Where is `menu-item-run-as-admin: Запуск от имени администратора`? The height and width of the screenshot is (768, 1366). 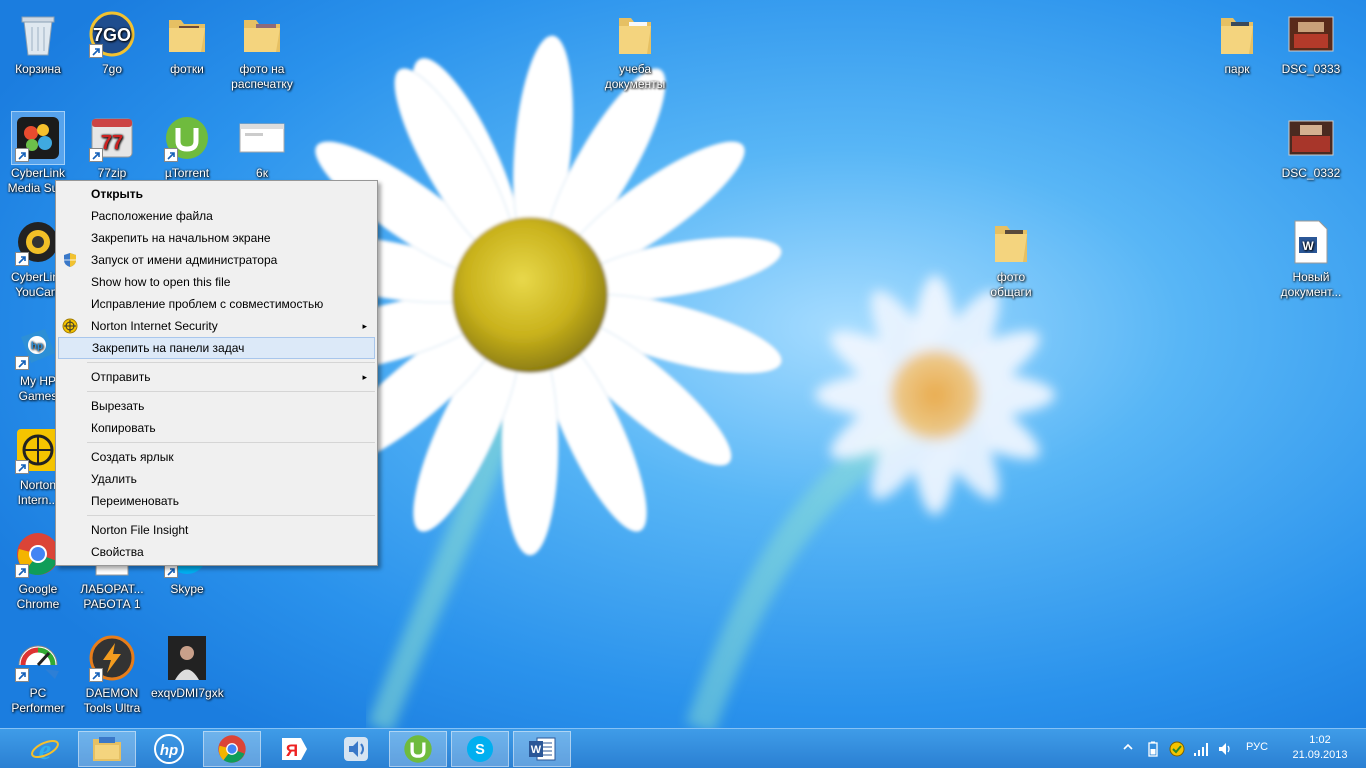 menu-item-run-as-admin: Запуск от имени администратора is located at coordinates (216, 260).